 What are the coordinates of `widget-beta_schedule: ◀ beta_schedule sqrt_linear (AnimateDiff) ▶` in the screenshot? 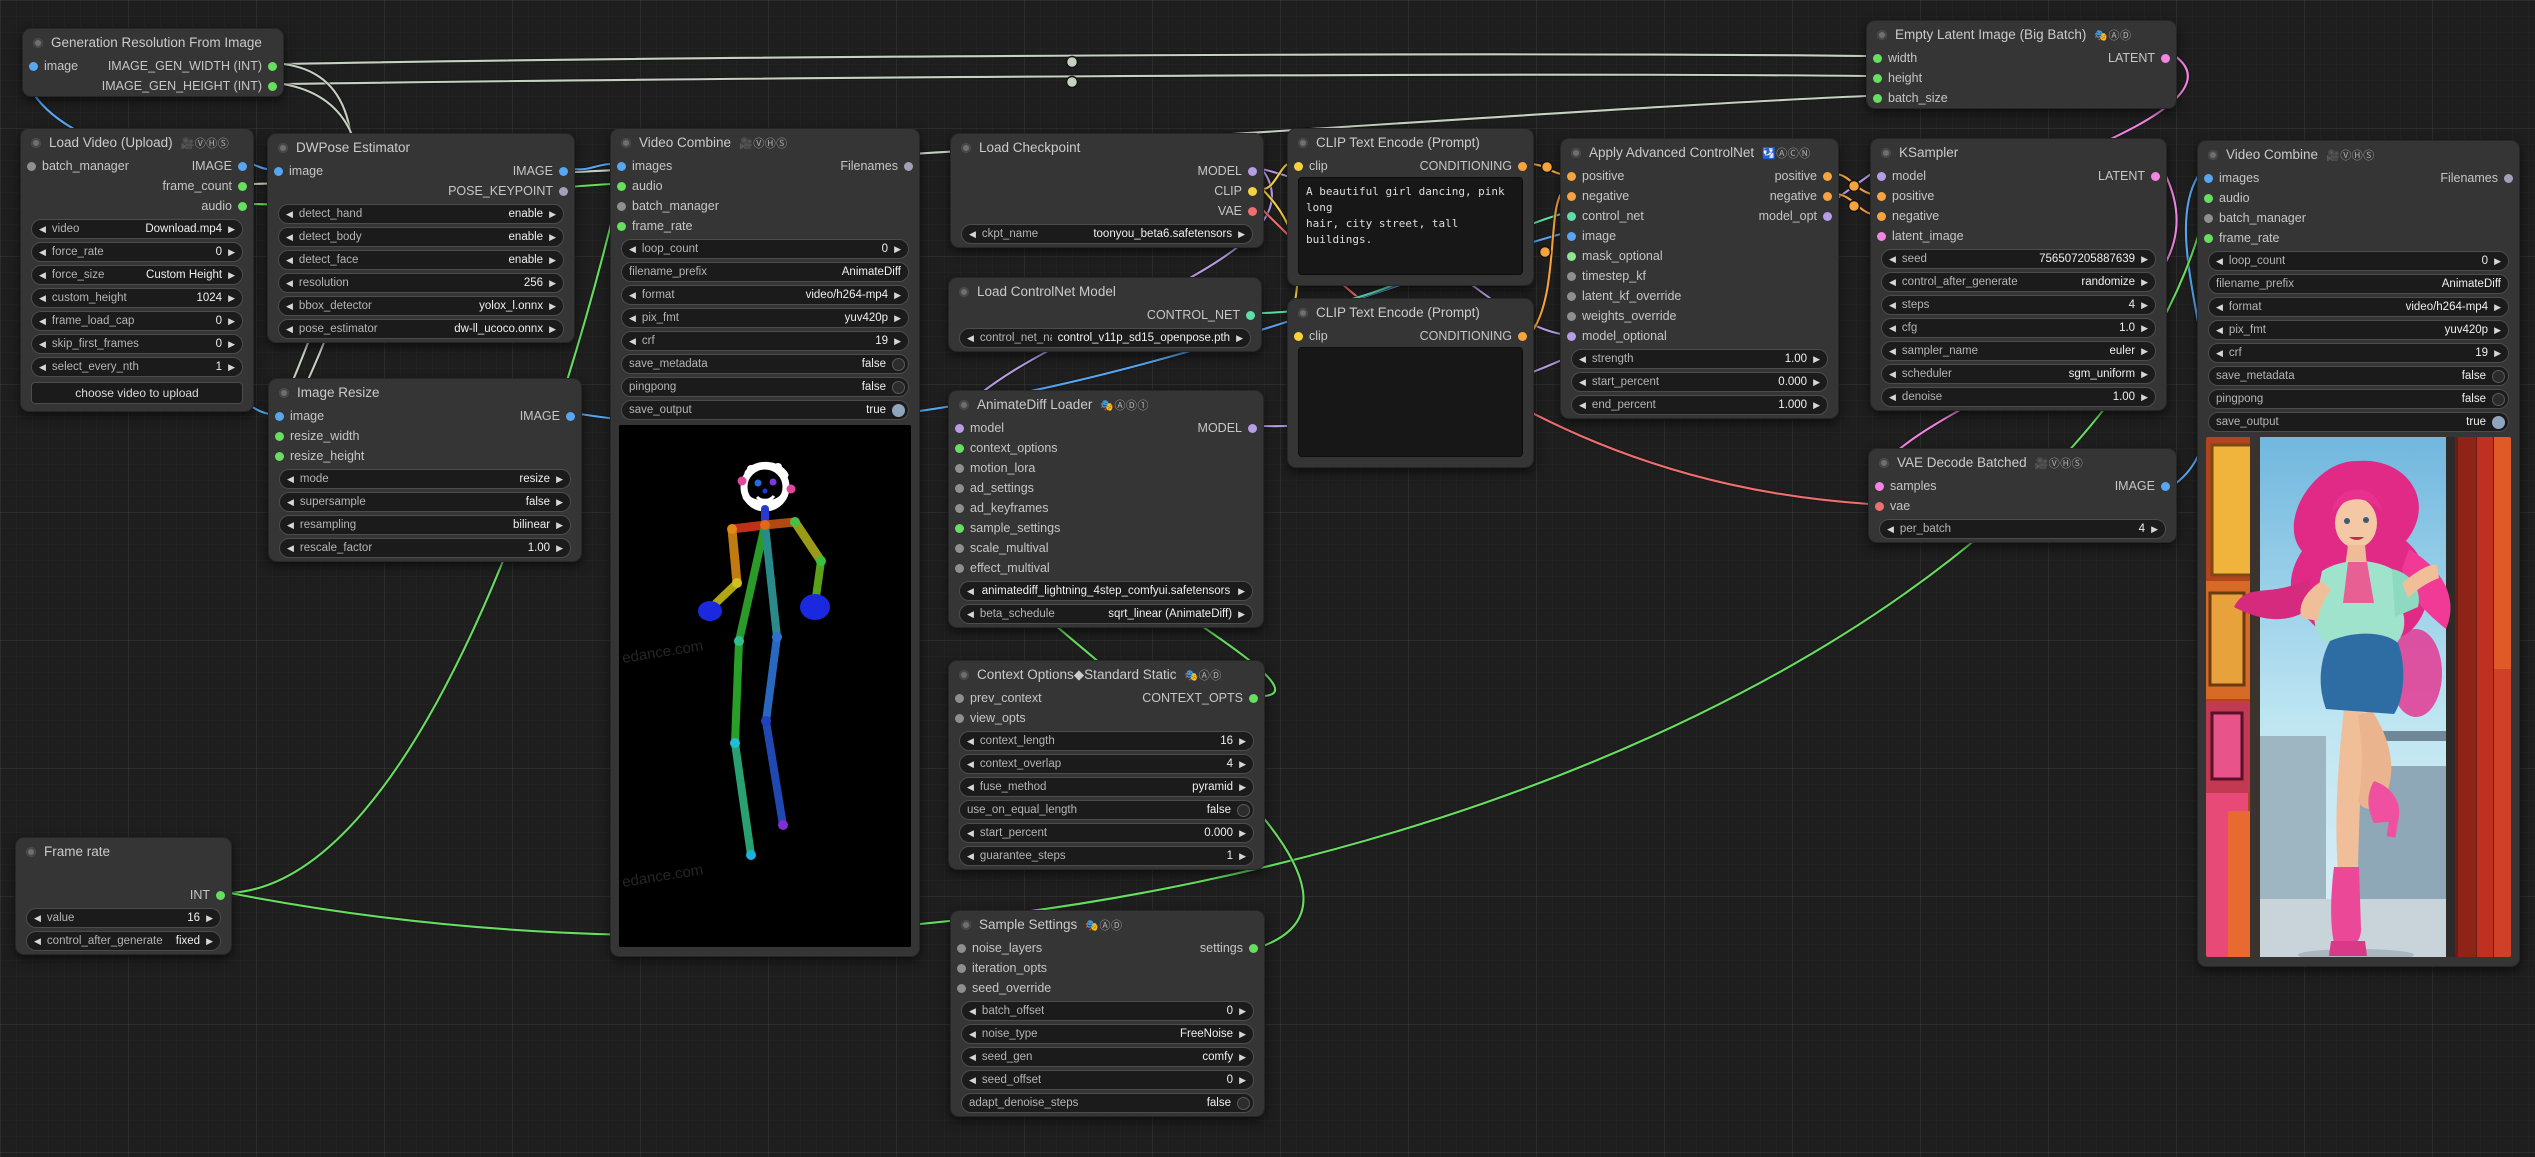 It's located at (1106, 614).